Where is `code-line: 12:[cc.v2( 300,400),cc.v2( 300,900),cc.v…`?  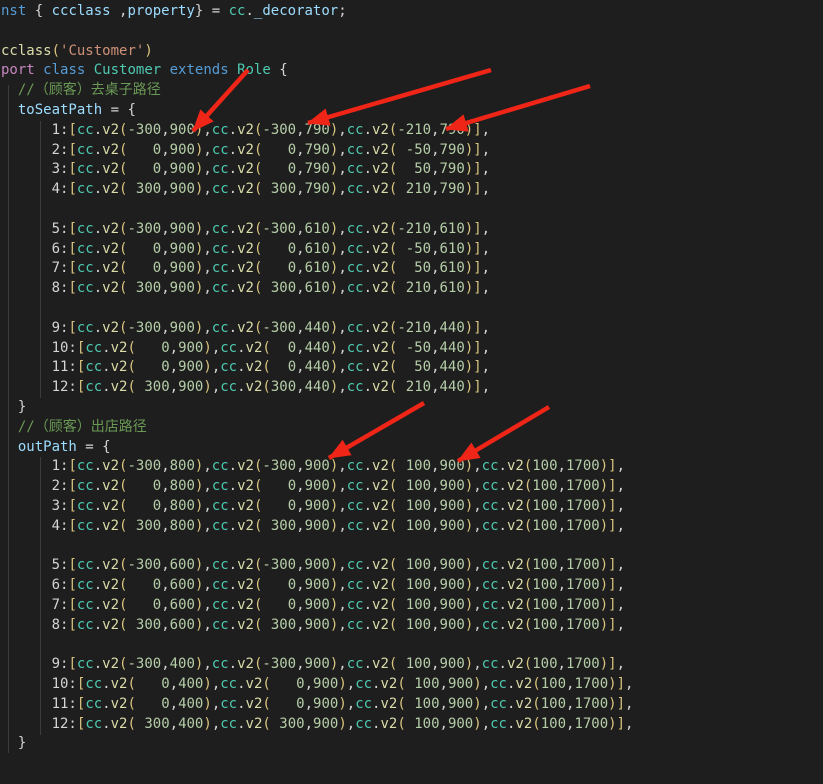 code-line: 12:[cc.v2( 300,400),cc.v2( 300,900),cc.v… is located at coordinates (342, 723).